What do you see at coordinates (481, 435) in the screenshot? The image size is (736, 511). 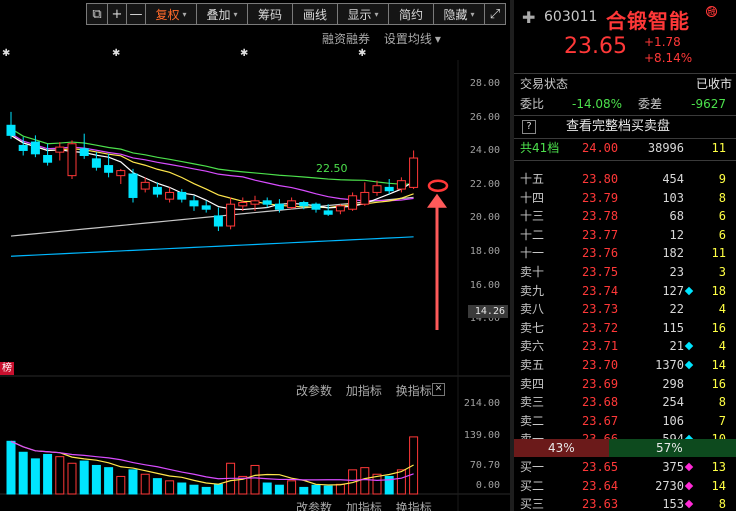 I see `volume-tick-label: 139.00` at bounding box center [481, 435].